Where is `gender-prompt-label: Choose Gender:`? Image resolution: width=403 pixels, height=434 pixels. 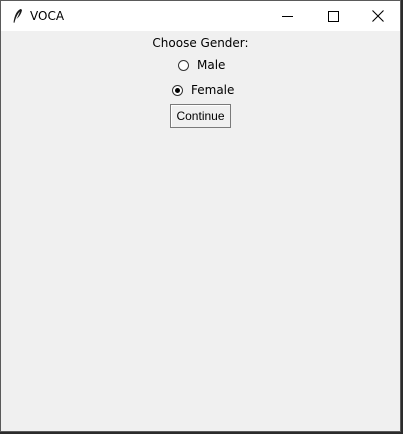
gender-prompt-label: Choose Gender: is located at coordinates (200, 43).